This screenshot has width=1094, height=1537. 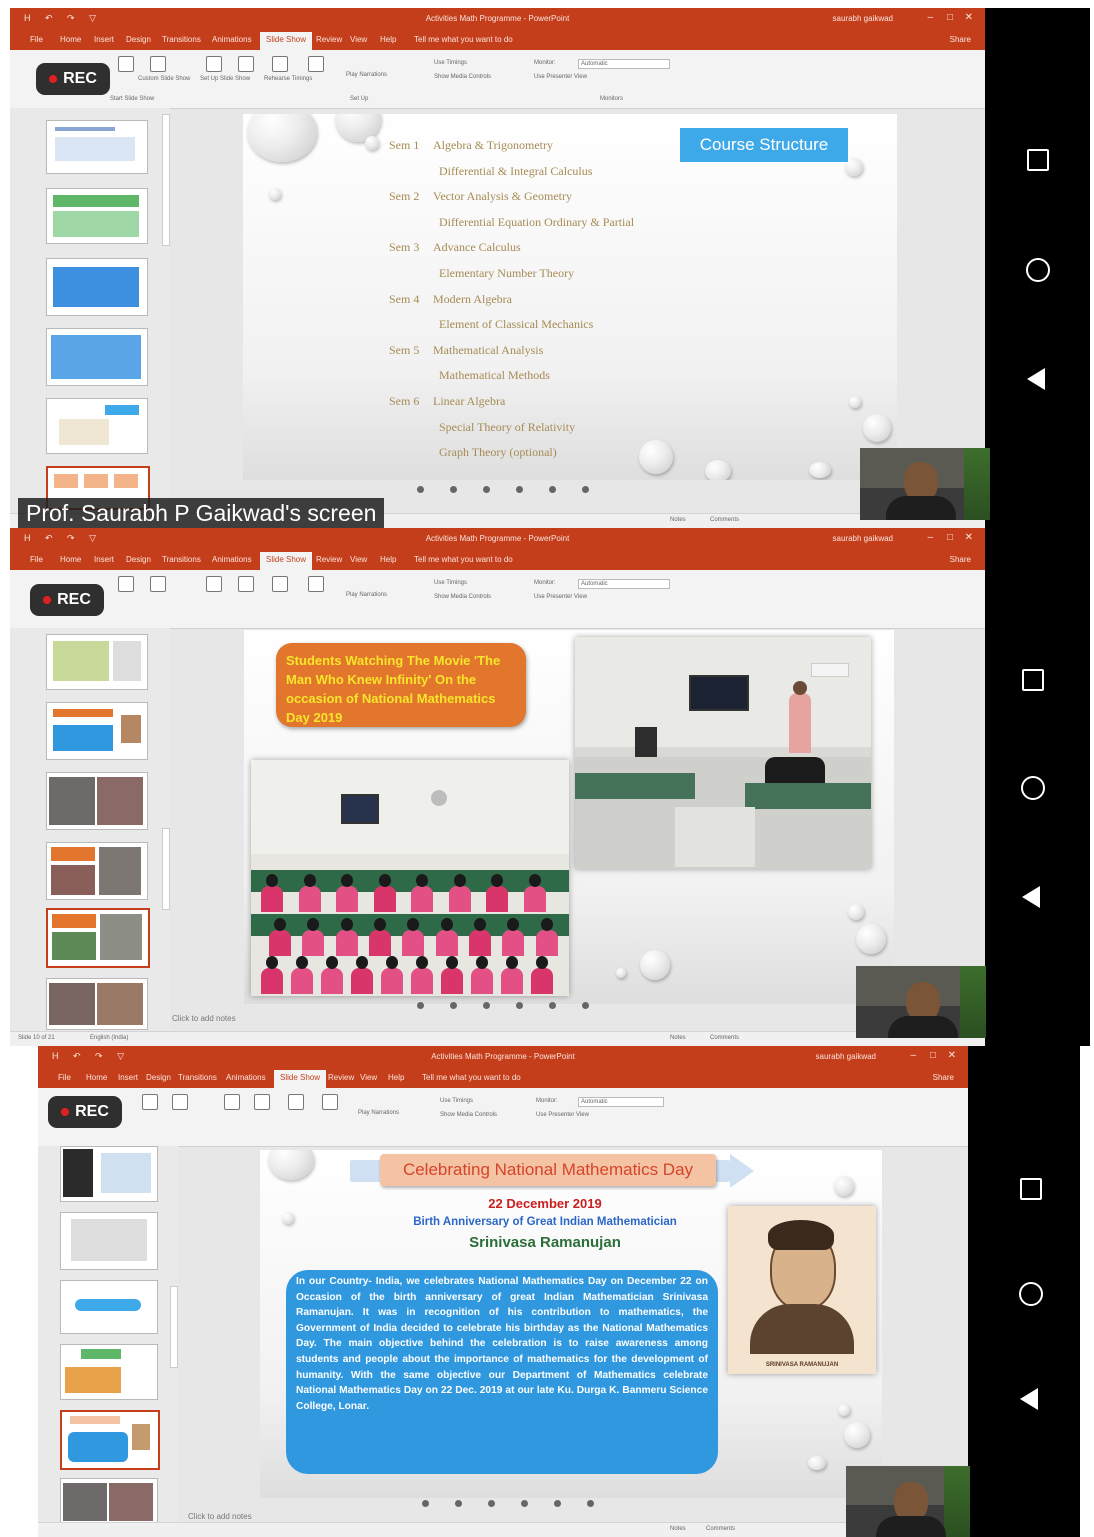 I want to click on tab-transitions: Transitions, so click(x=181, y=559).